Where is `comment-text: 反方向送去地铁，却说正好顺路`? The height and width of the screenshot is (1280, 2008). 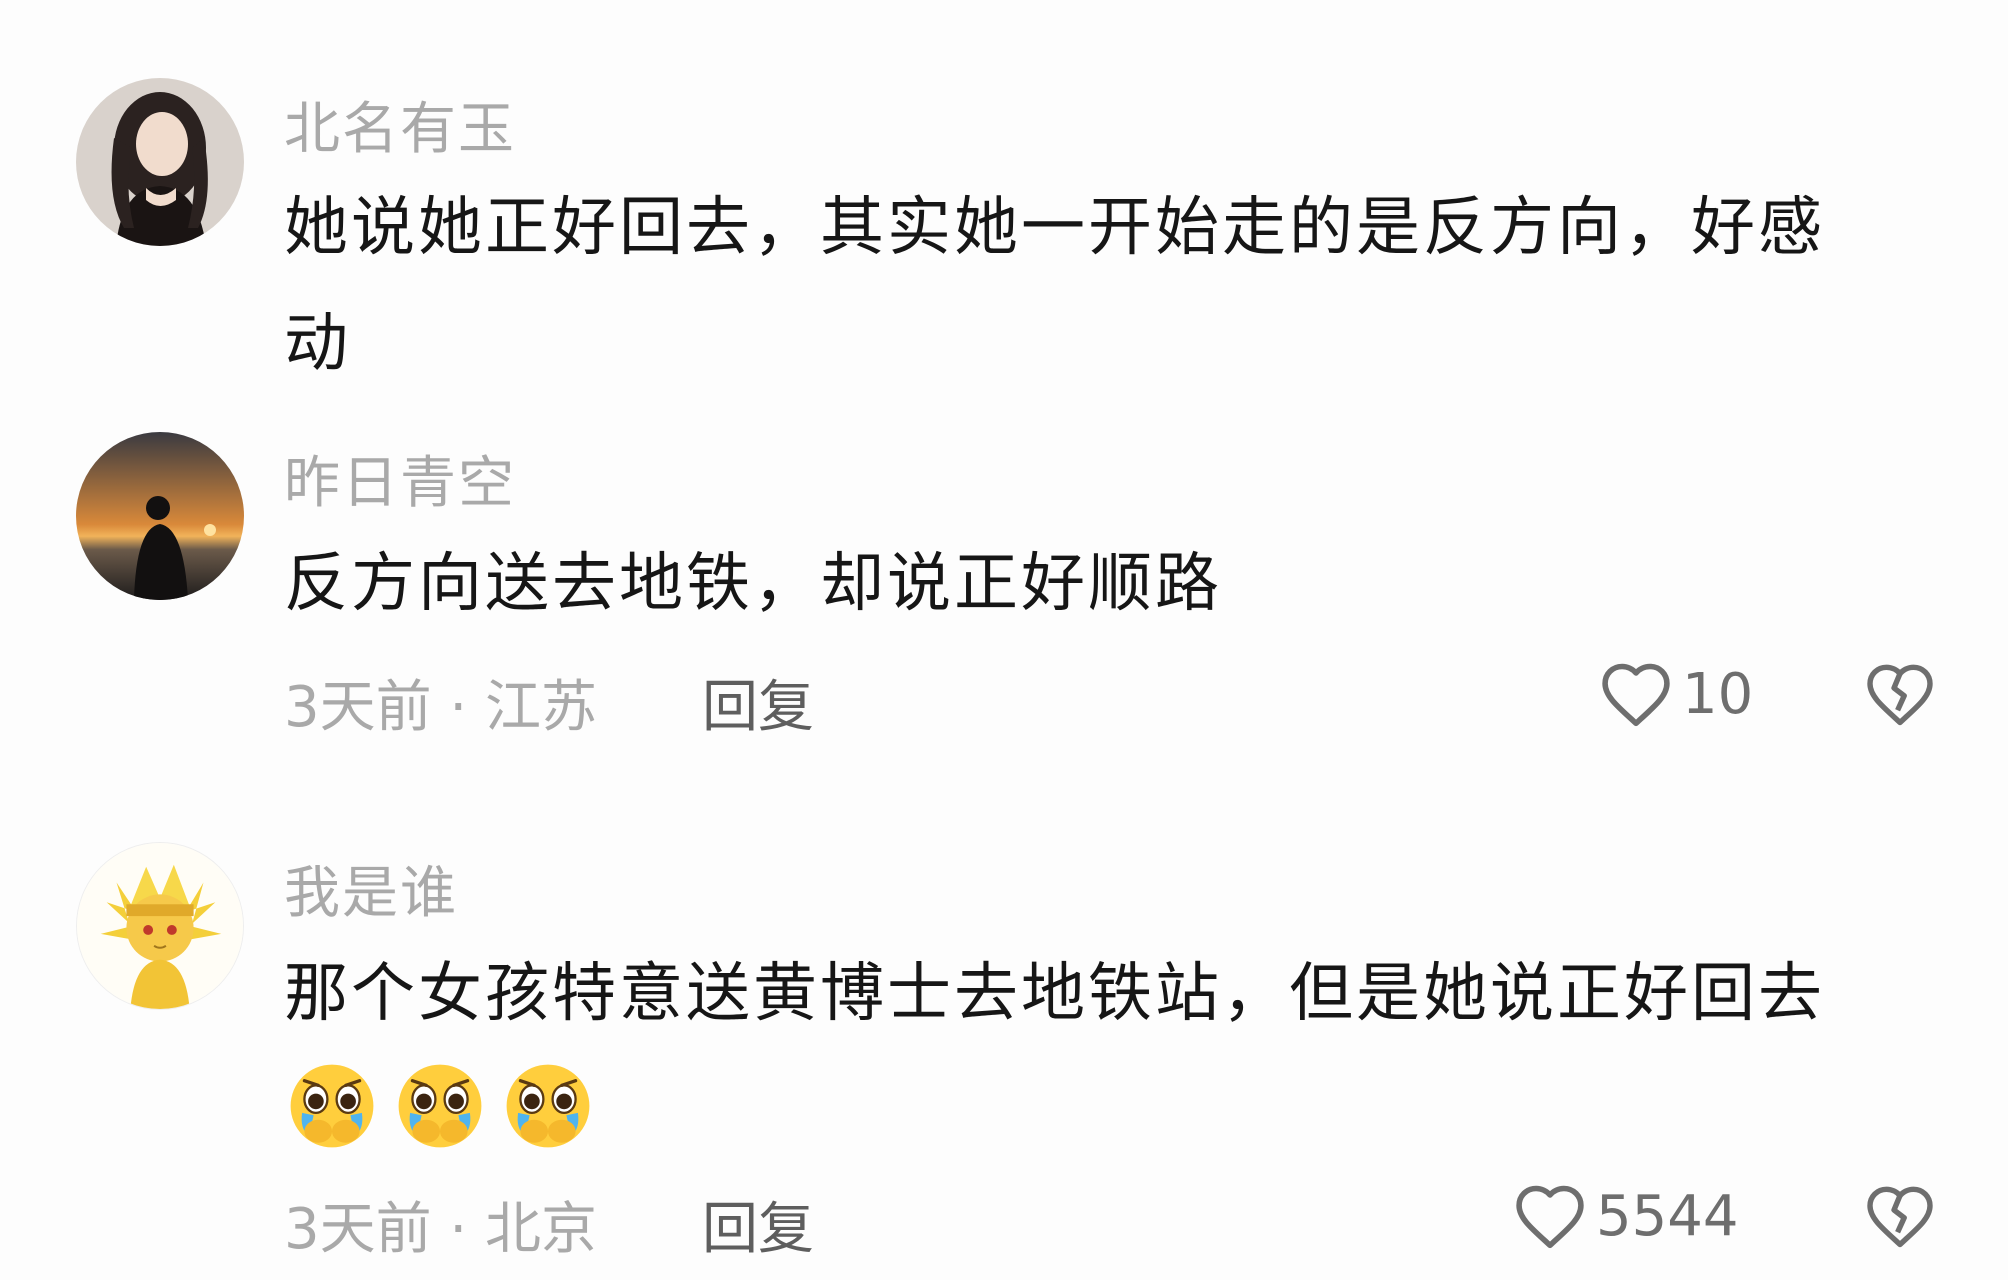
comment-text: 反方向送去地铁，却说正好顺路 is located at coordinates (753, 584).